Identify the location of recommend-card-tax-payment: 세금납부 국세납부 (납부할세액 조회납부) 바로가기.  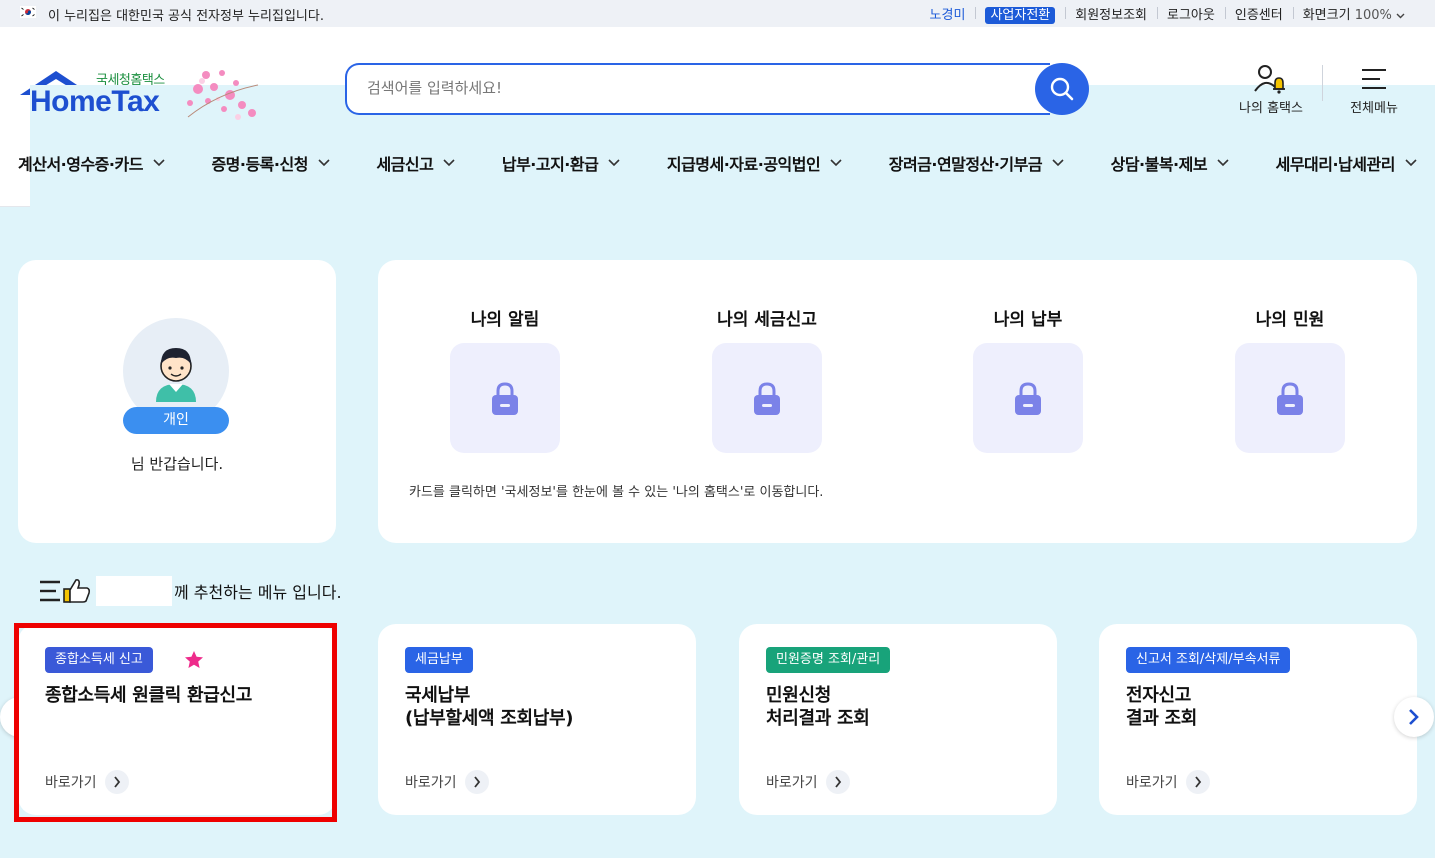
(537, 719).